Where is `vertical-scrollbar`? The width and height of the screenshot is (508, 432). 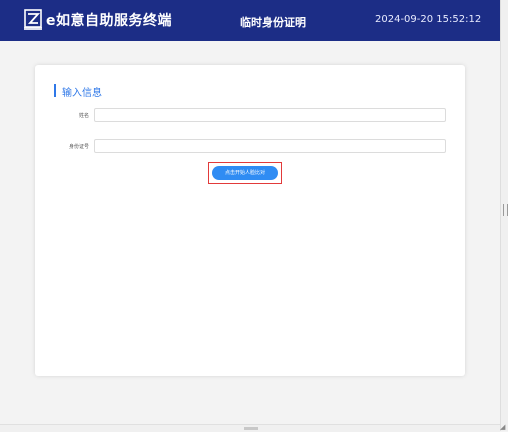 vertical-scrollbar is located at coordinates (504, 215).